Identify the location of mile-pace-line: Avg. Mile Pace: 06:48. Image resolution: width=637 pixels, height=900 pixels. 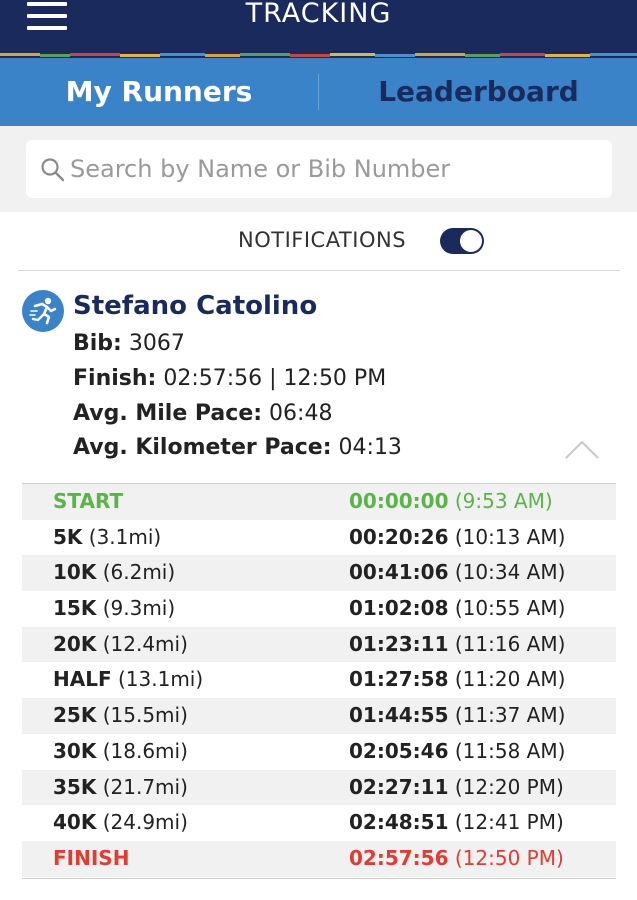
(202, 413).